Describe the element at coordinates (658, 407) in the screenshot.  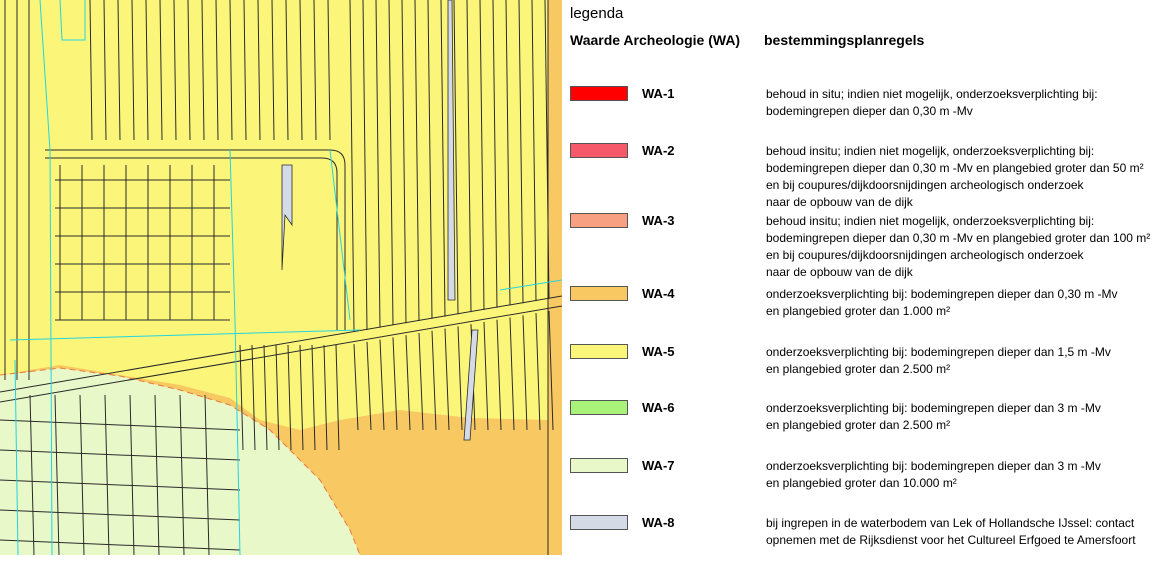
I see `legend-code: WA-6` at that location.